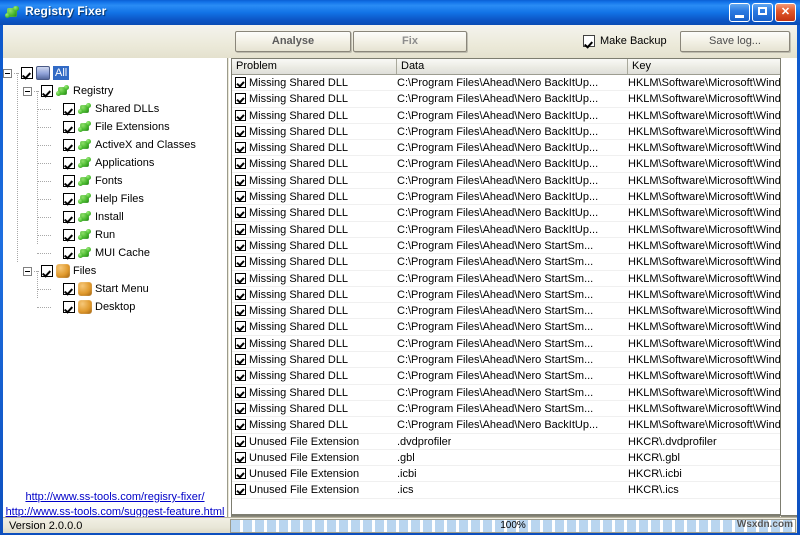 The width and height of the screenshot is (800, 535). What do you see at coordinates (704, 294) in the screenshot?
I see `cell-key: HKLM\Software\Microsoft\Windows\Cu` at bounding box center [704, 294].